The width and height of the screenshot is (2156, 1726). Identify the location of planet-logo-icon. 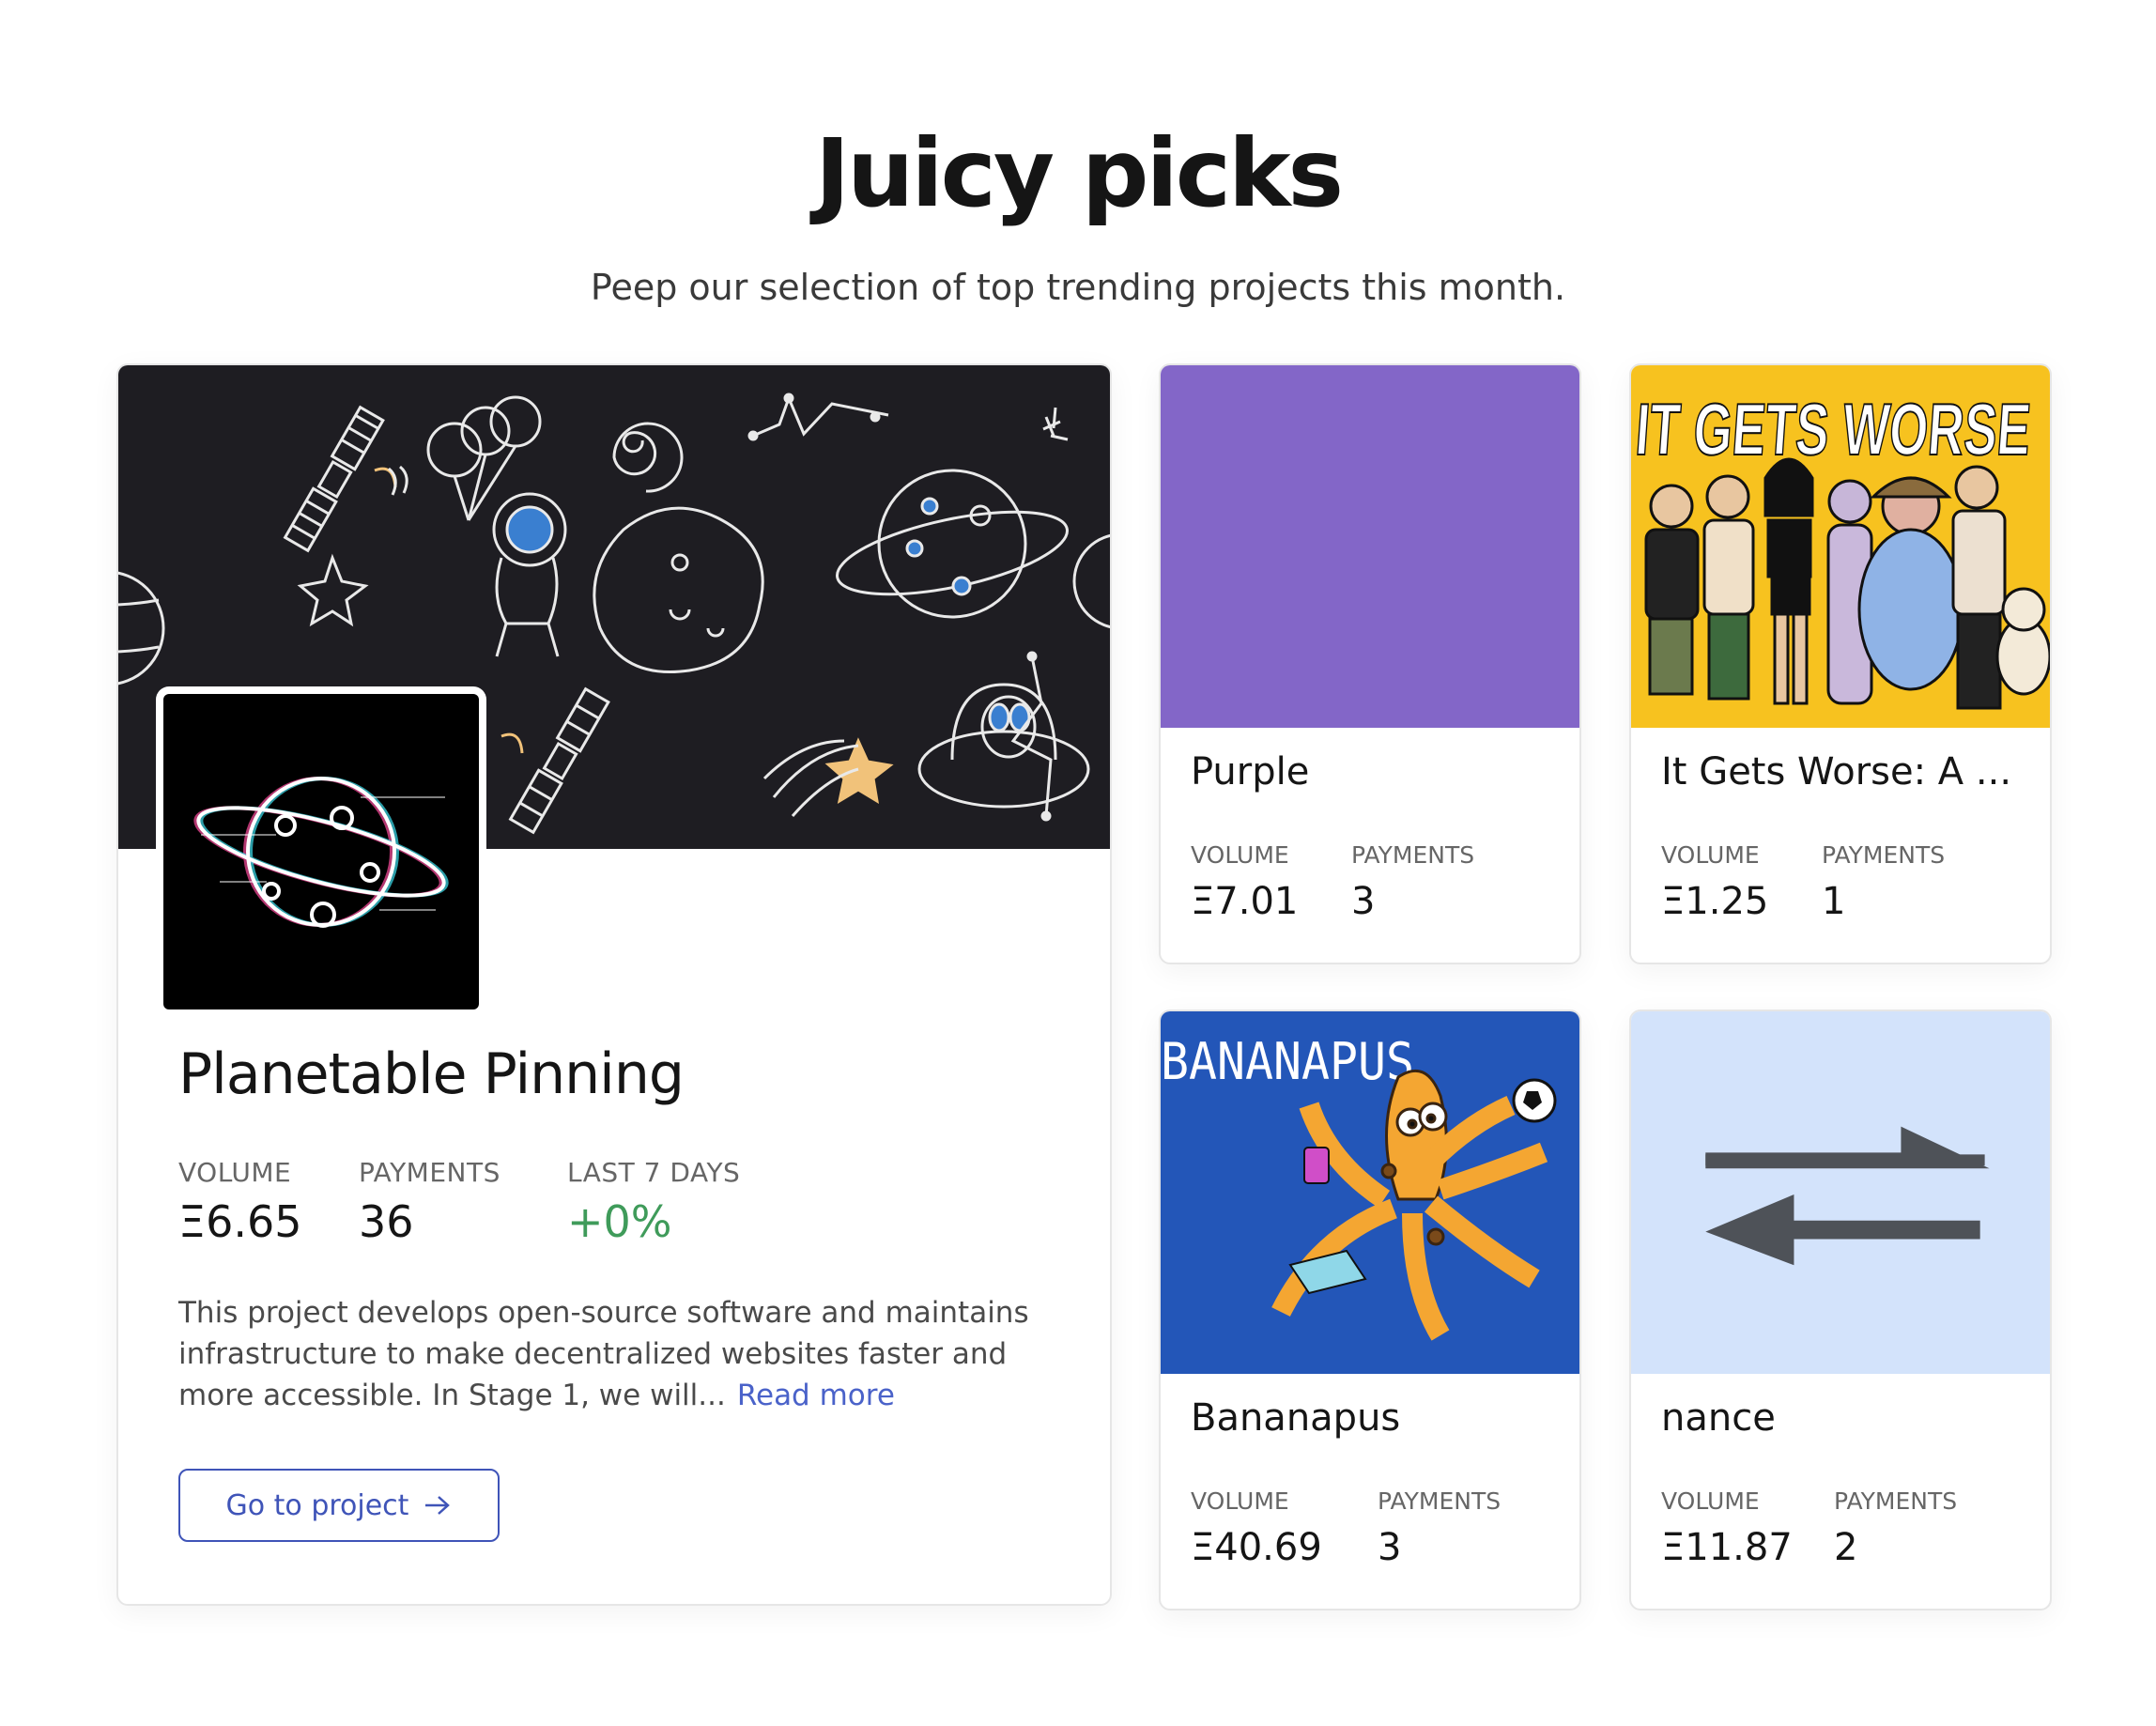
(321, 852).